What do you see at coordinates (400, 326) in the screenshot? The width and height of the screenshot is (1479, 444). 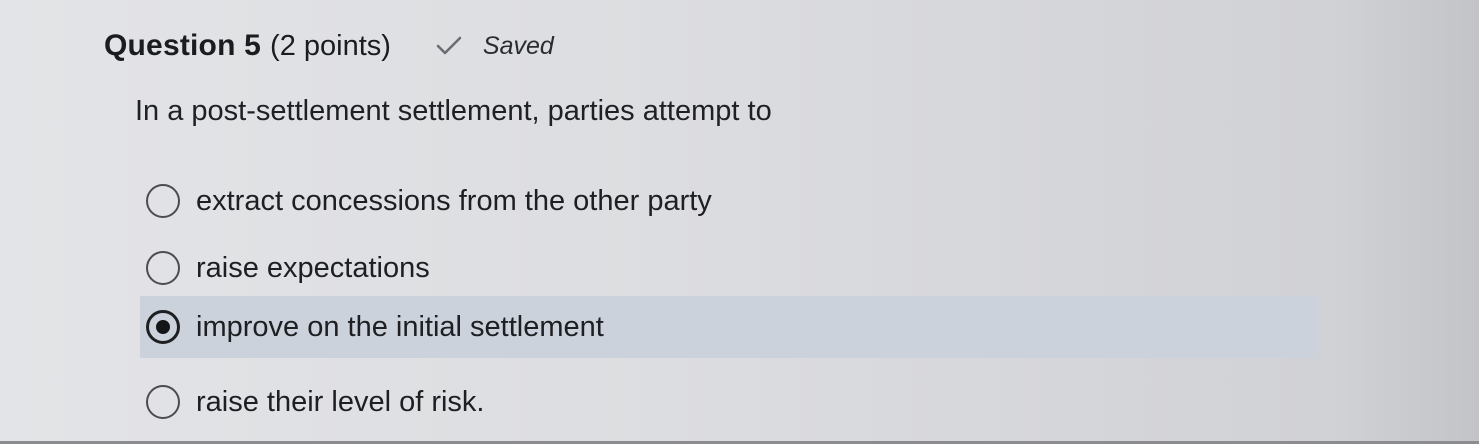 I see `answer-option-label: improve on the initial settlement` at bounding box center [400, 326].